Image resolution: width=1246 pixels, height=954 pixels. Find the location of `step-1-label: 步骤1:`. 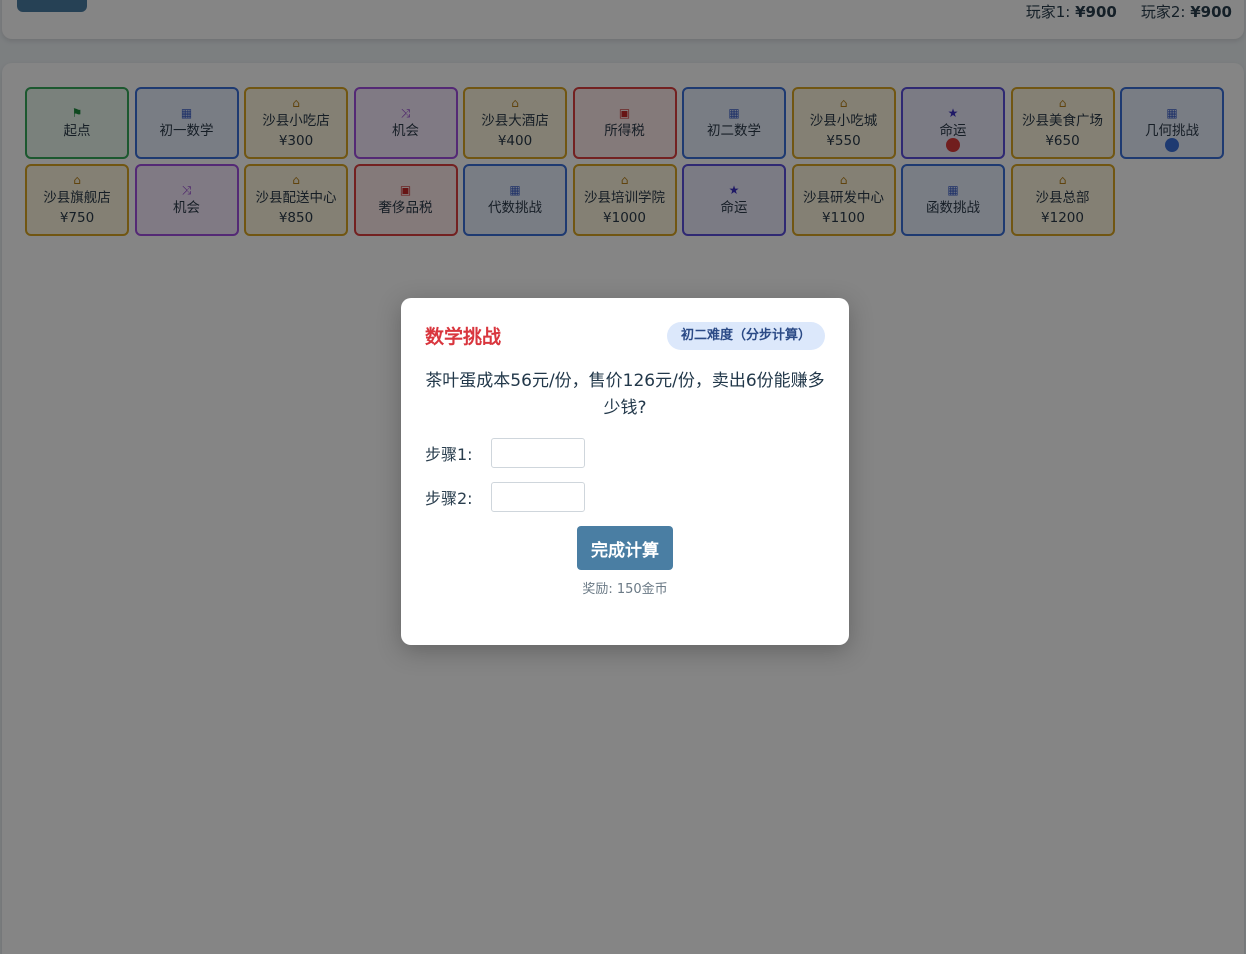

step-1-label: 步骤1: is located at coordinates (449, 454).